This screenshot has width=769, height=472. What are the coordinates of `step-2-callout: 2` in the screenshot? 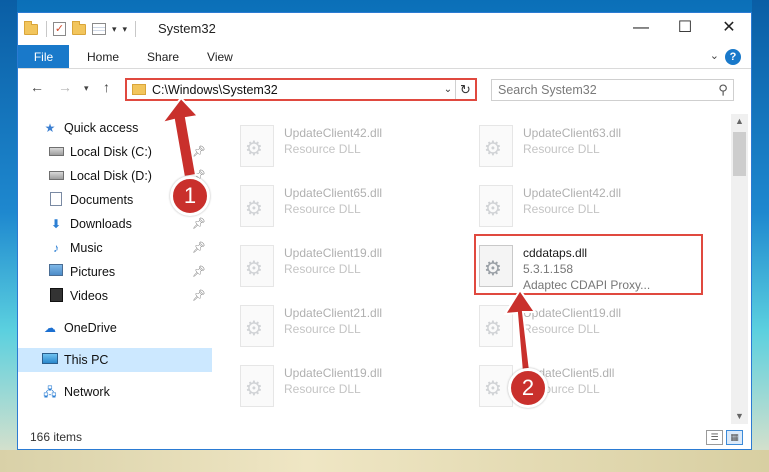 It's located at (528, 388).